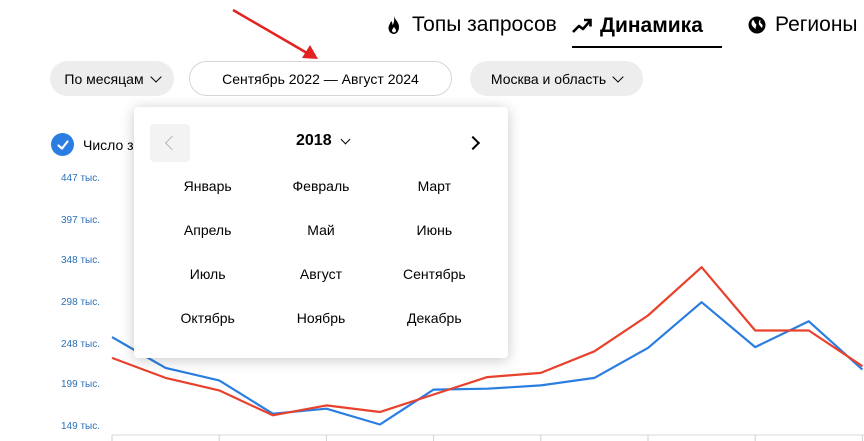  I want to click on chevron-left-icon, so click(172, 143).